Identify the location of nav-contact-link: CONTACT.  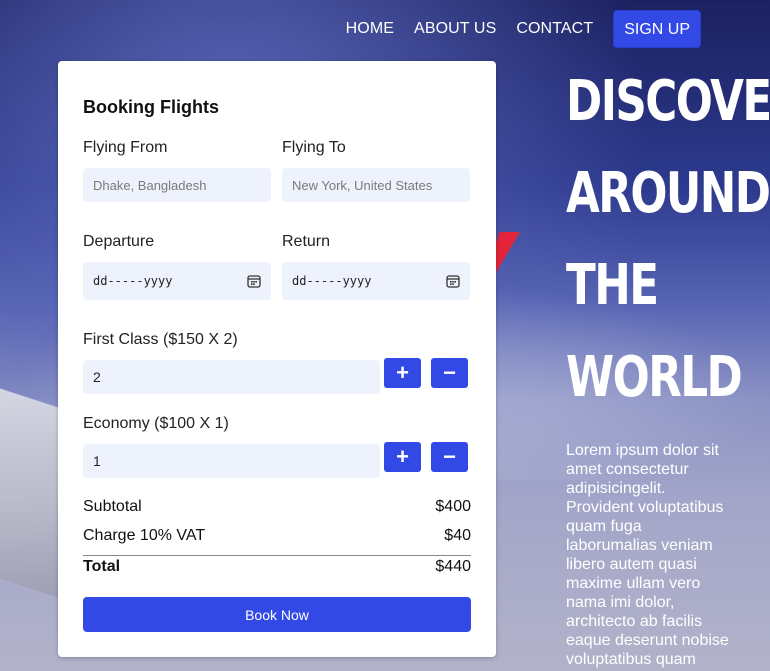
(554, 29).